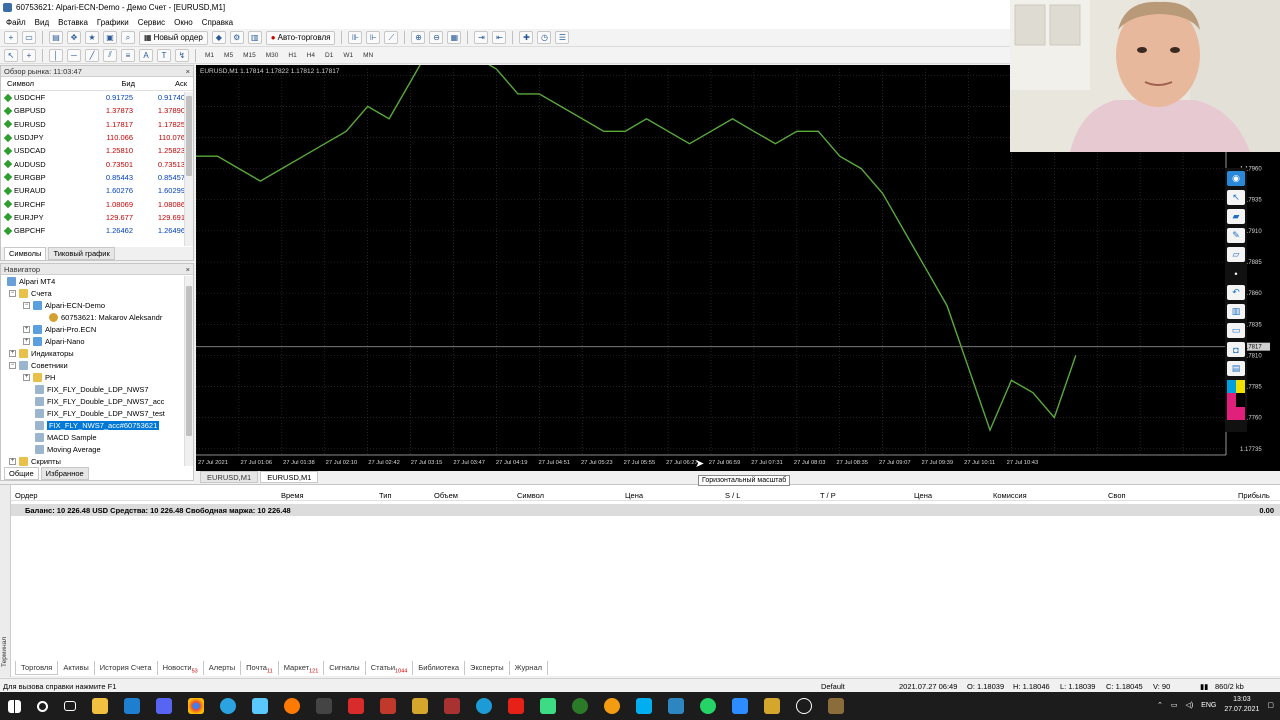 The width and height of the screenshot is (1280, 720). I want to click on terminal-app-icon, so click(676, 706).